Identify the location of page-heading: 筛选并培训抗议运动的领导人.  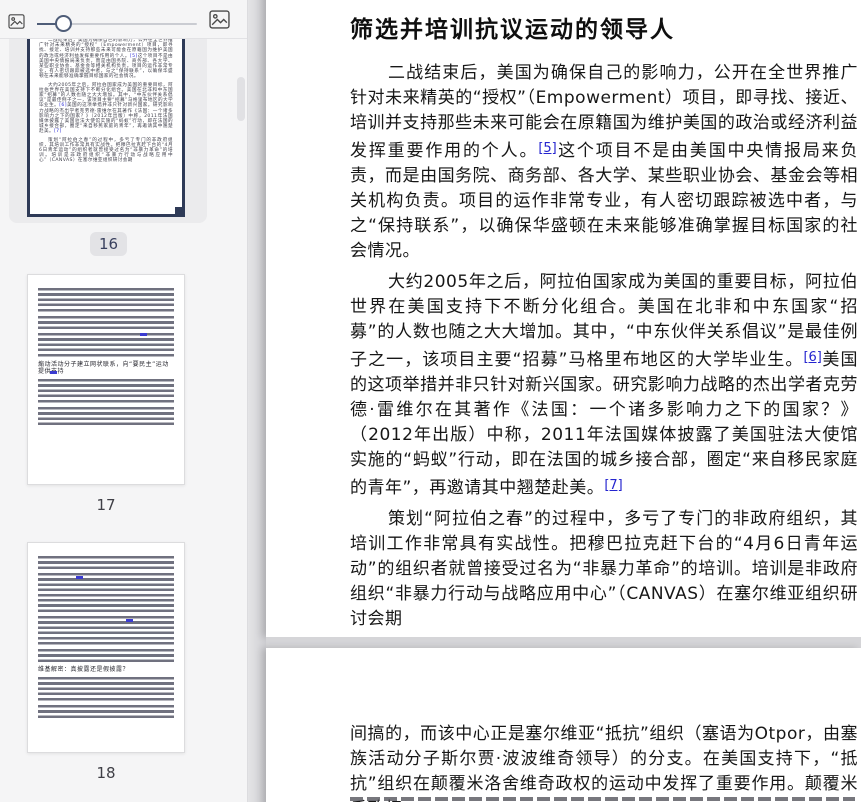
(512, 30).